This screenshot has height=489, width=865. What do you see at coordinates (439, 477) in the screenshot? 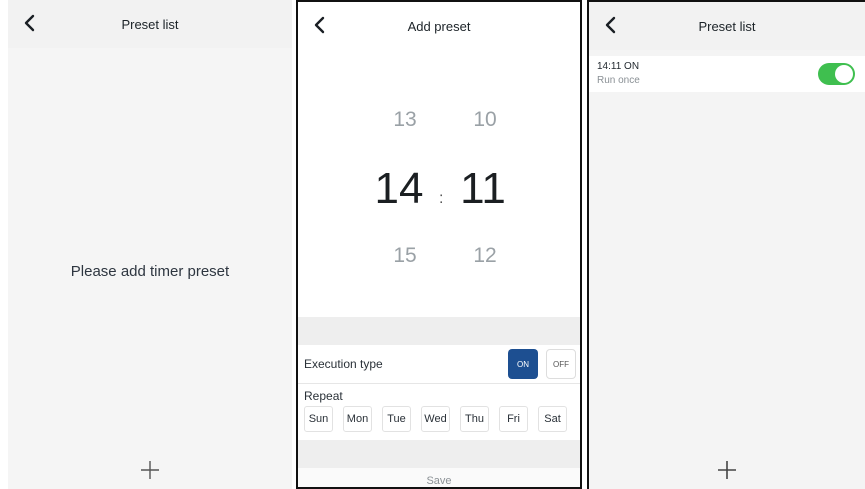
I see `save-button: Save` at bounding box center [439, 477].